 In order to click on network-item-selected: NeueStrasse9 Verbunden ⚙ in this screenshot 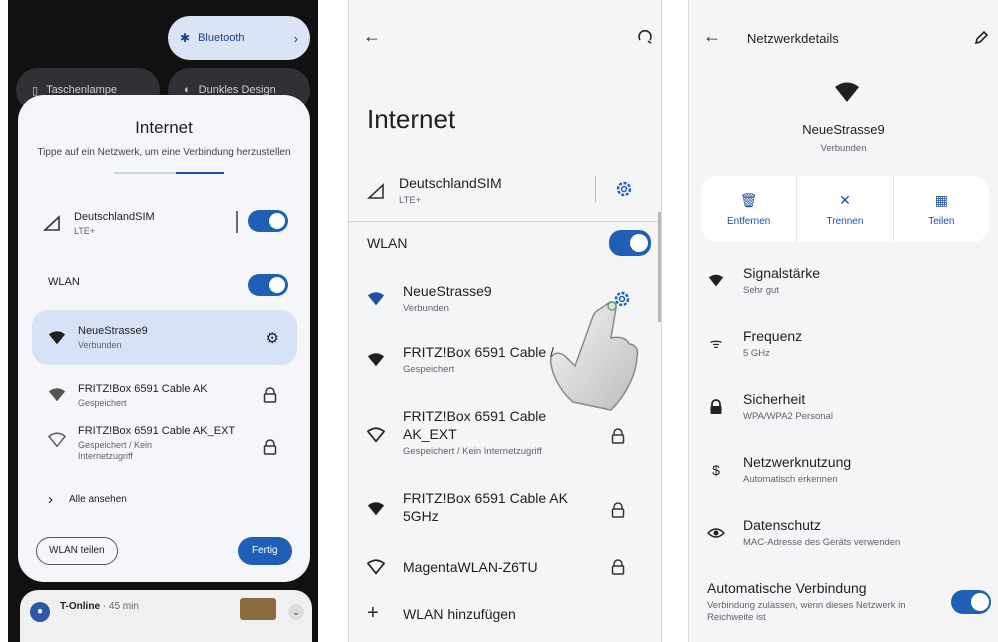, I will do `click(164, 337)`.